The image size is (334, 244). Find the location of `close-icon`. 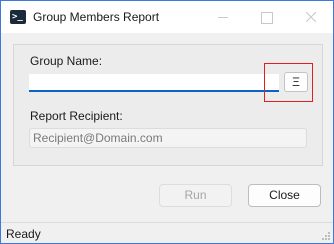

close-icon is located at coordinates (311, 17).